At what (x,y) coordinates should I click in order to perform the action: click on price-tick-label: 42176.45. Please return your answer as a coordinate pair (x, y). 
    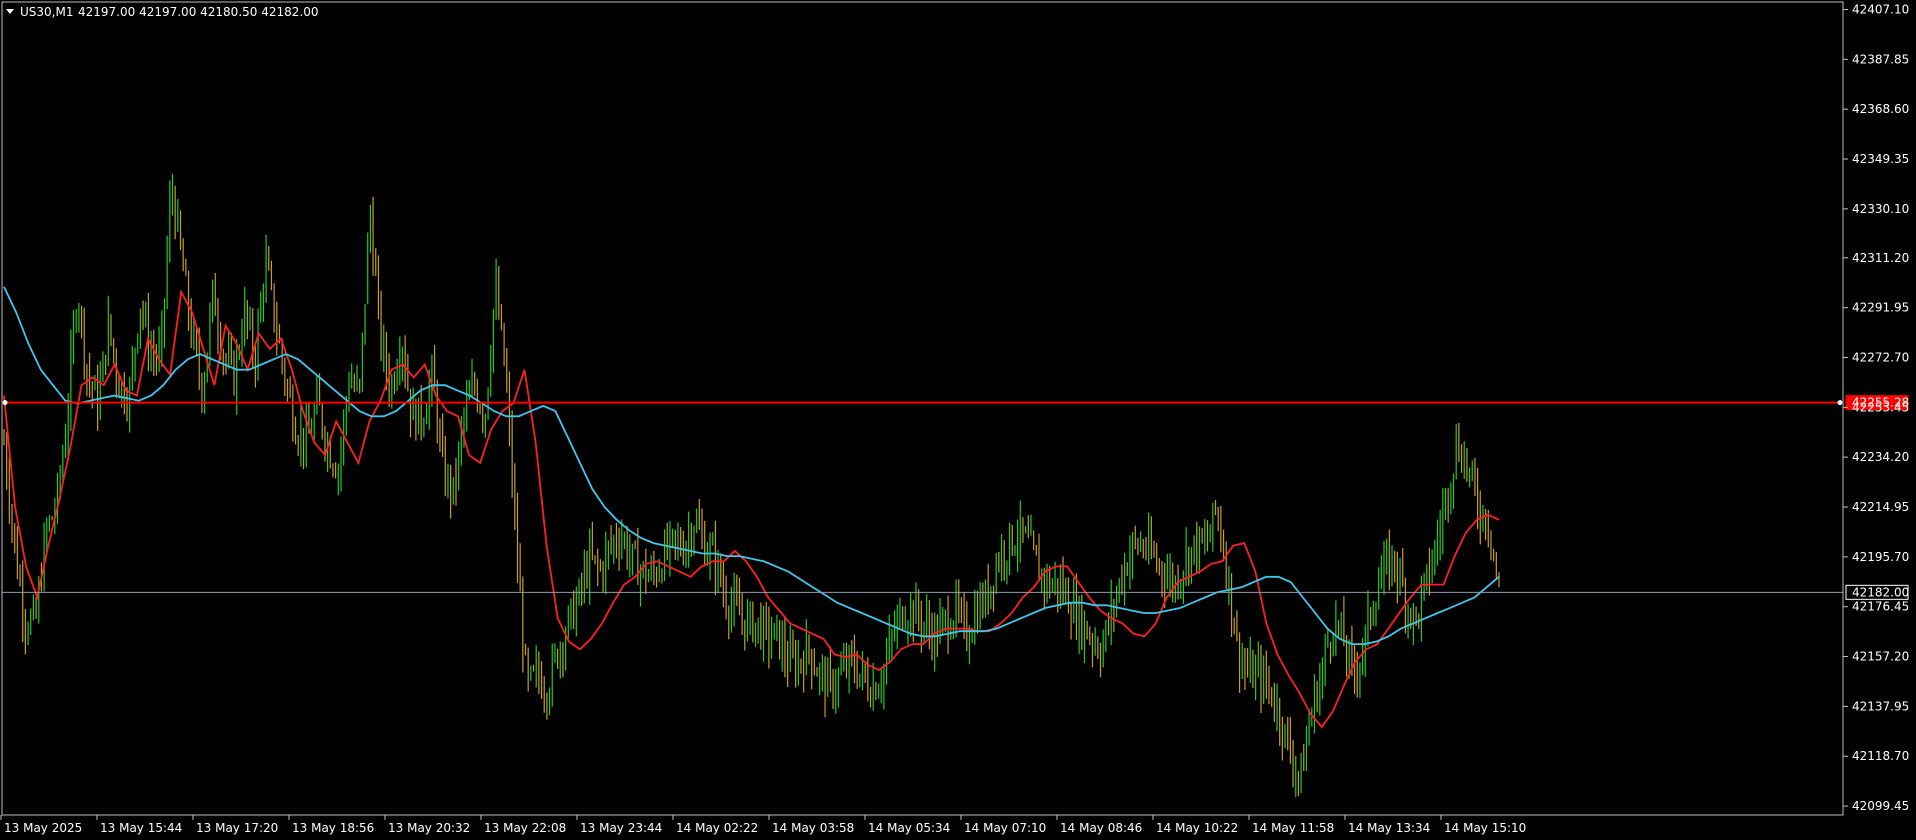
    Looking at the image, I should click on (1880, 607).